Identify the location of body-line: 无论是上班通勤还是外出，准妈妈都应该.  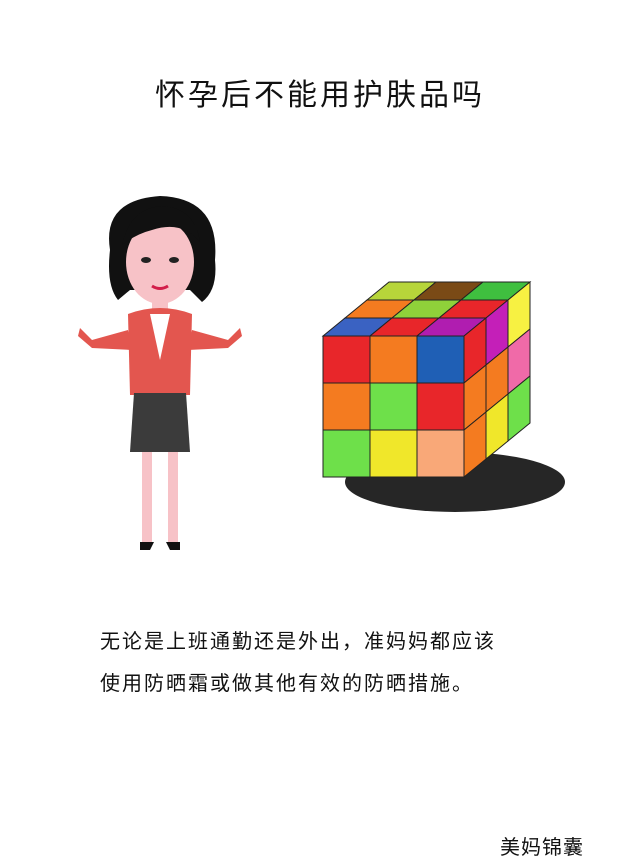
(298, 641).